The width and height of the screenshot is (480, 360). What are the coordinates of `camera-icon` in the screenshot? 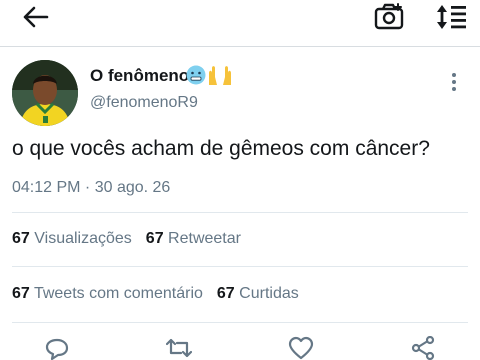 It's located at (390, 17).